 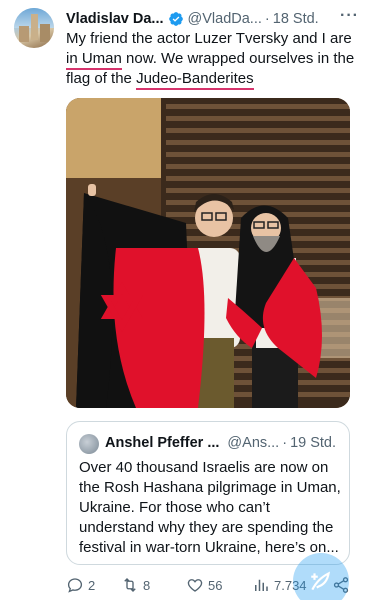 I want to click on quoted-tweet-timestamp: 19 Std., so click(x=313, y=443).